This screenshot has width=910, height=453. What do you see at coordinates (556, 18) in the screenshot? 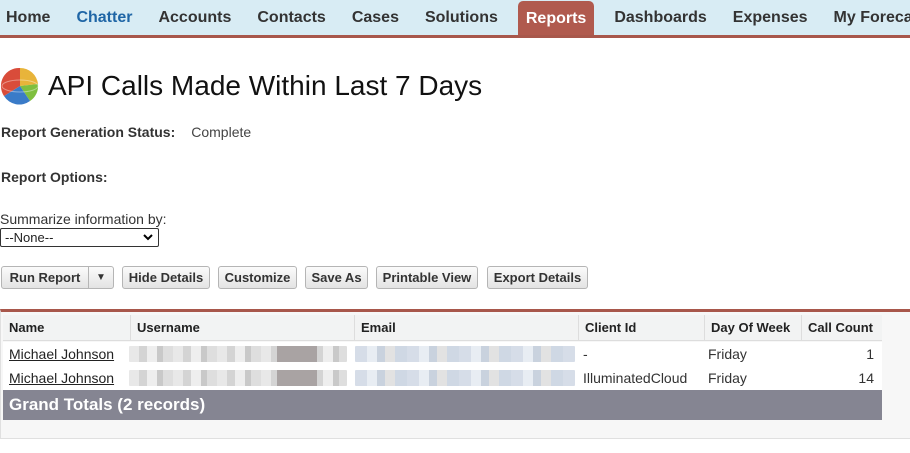
I see `tab-reports: Reports` at bounding box center [556, 18].